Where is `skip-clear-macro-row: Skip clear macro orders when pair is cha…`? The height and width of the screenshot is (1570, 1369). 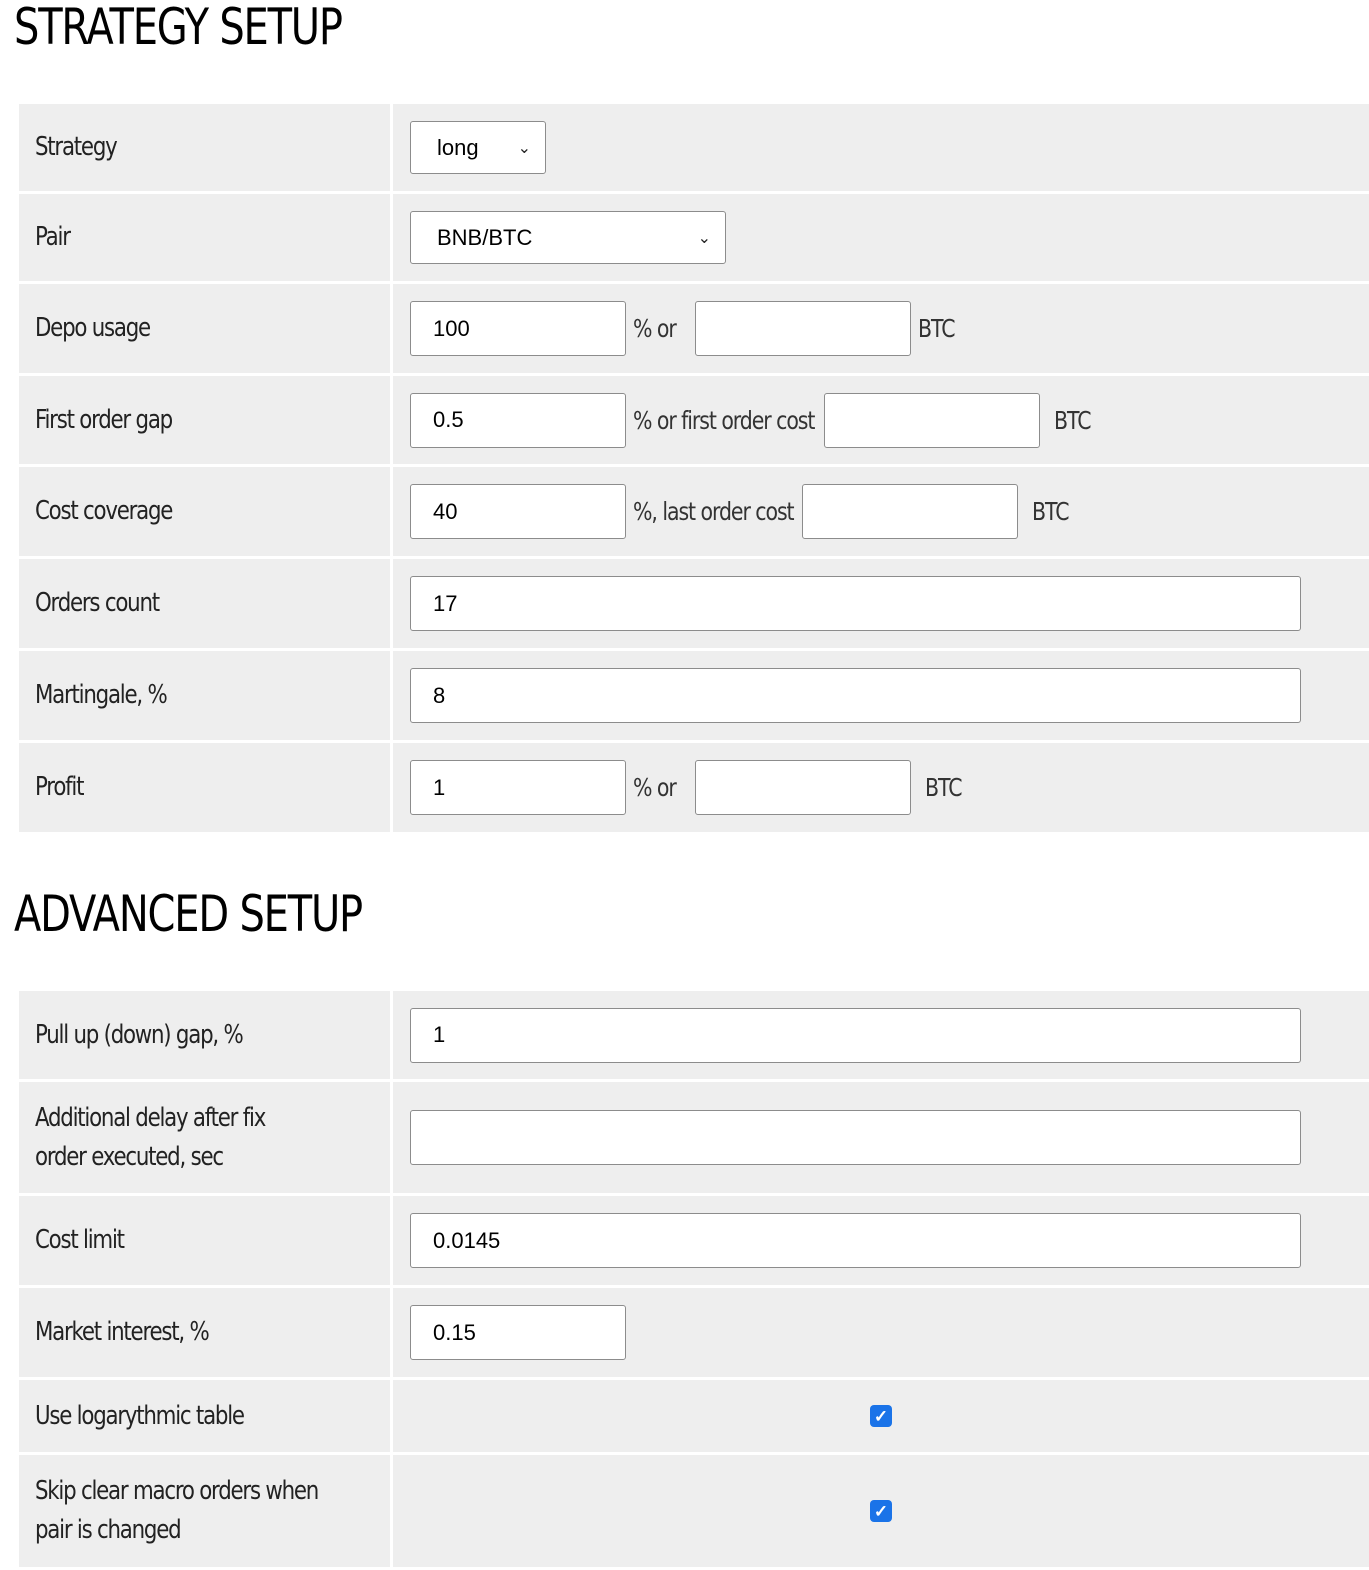
skip-clear-macro-row: Skip clear macro orders when pair is cha… is located at coordinates (694, 1511).